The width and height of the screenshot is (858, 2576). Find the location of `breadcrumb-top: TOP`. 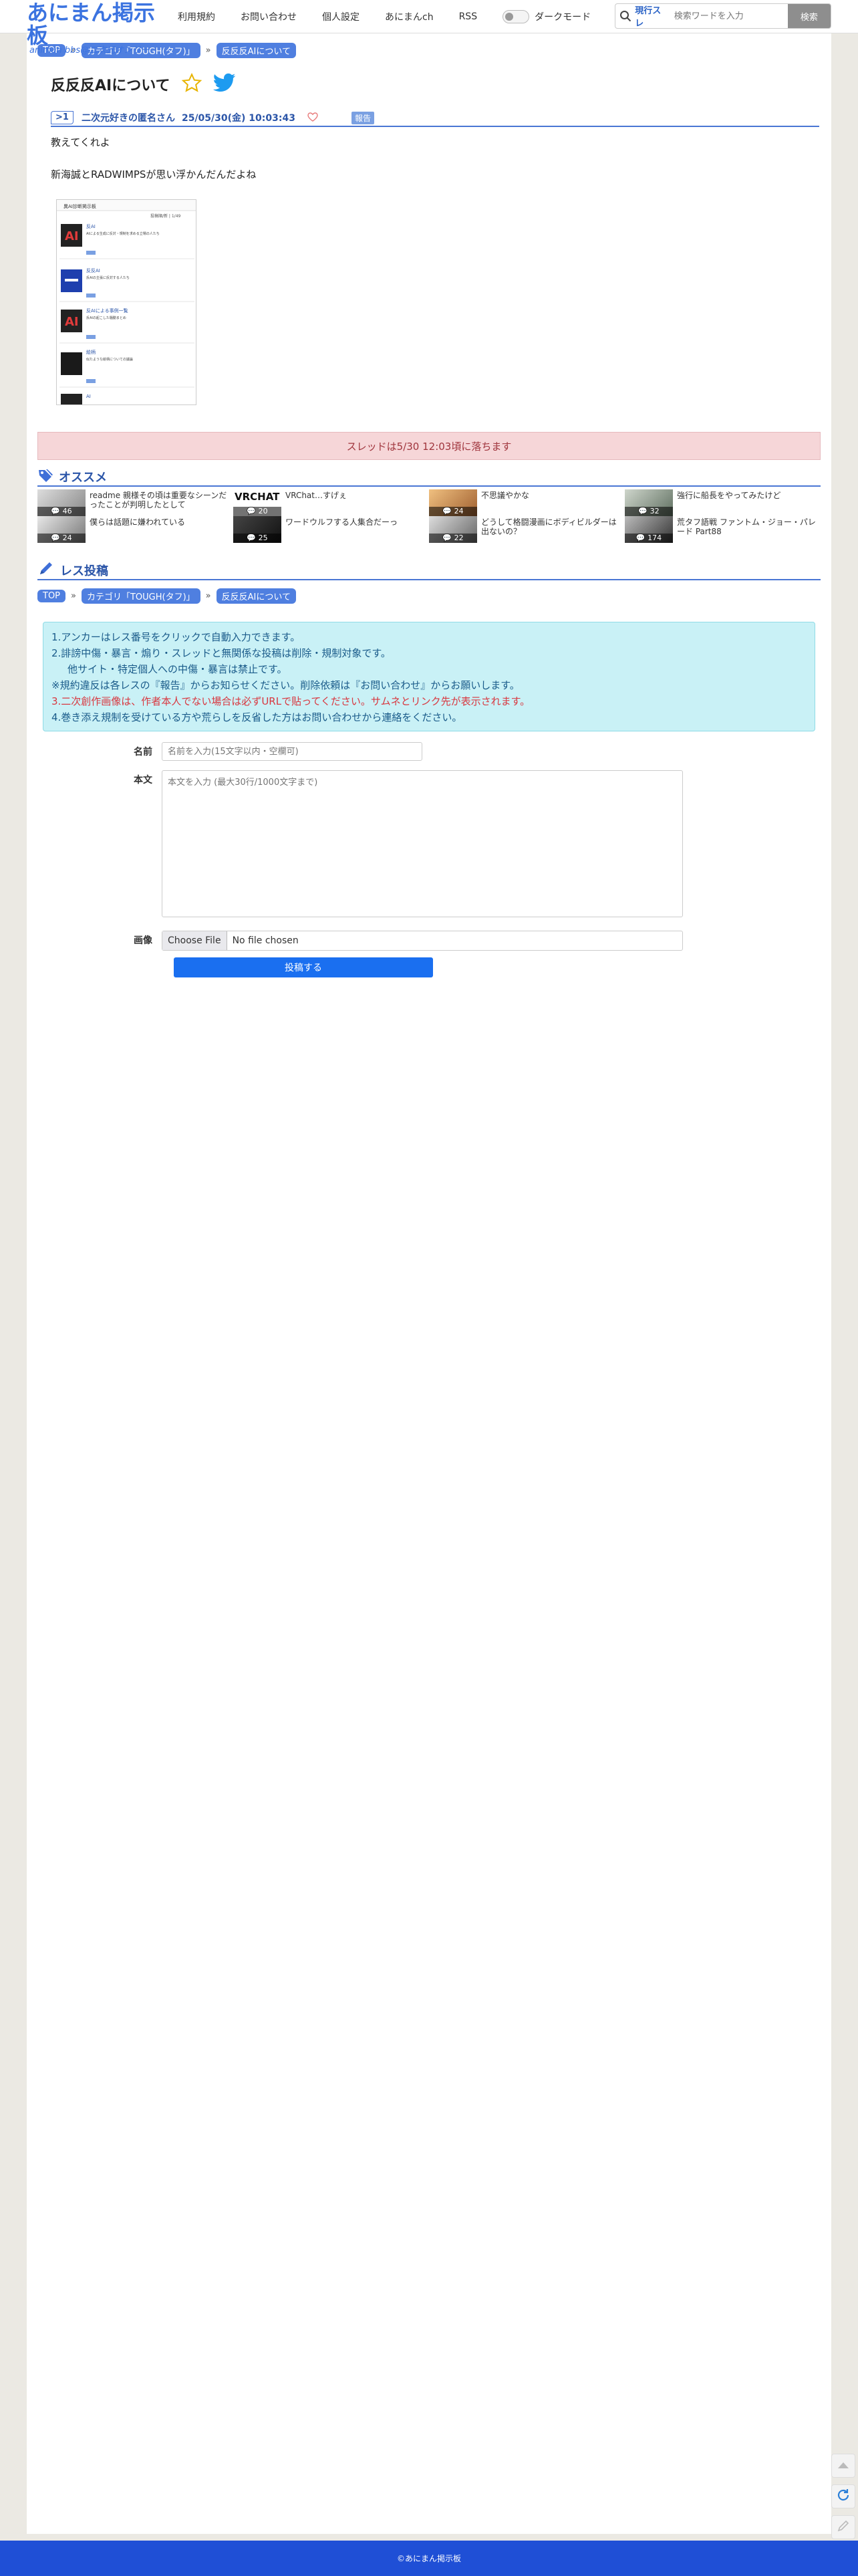

breadcrumb-top: TOP is located at coordinates (51, 595).